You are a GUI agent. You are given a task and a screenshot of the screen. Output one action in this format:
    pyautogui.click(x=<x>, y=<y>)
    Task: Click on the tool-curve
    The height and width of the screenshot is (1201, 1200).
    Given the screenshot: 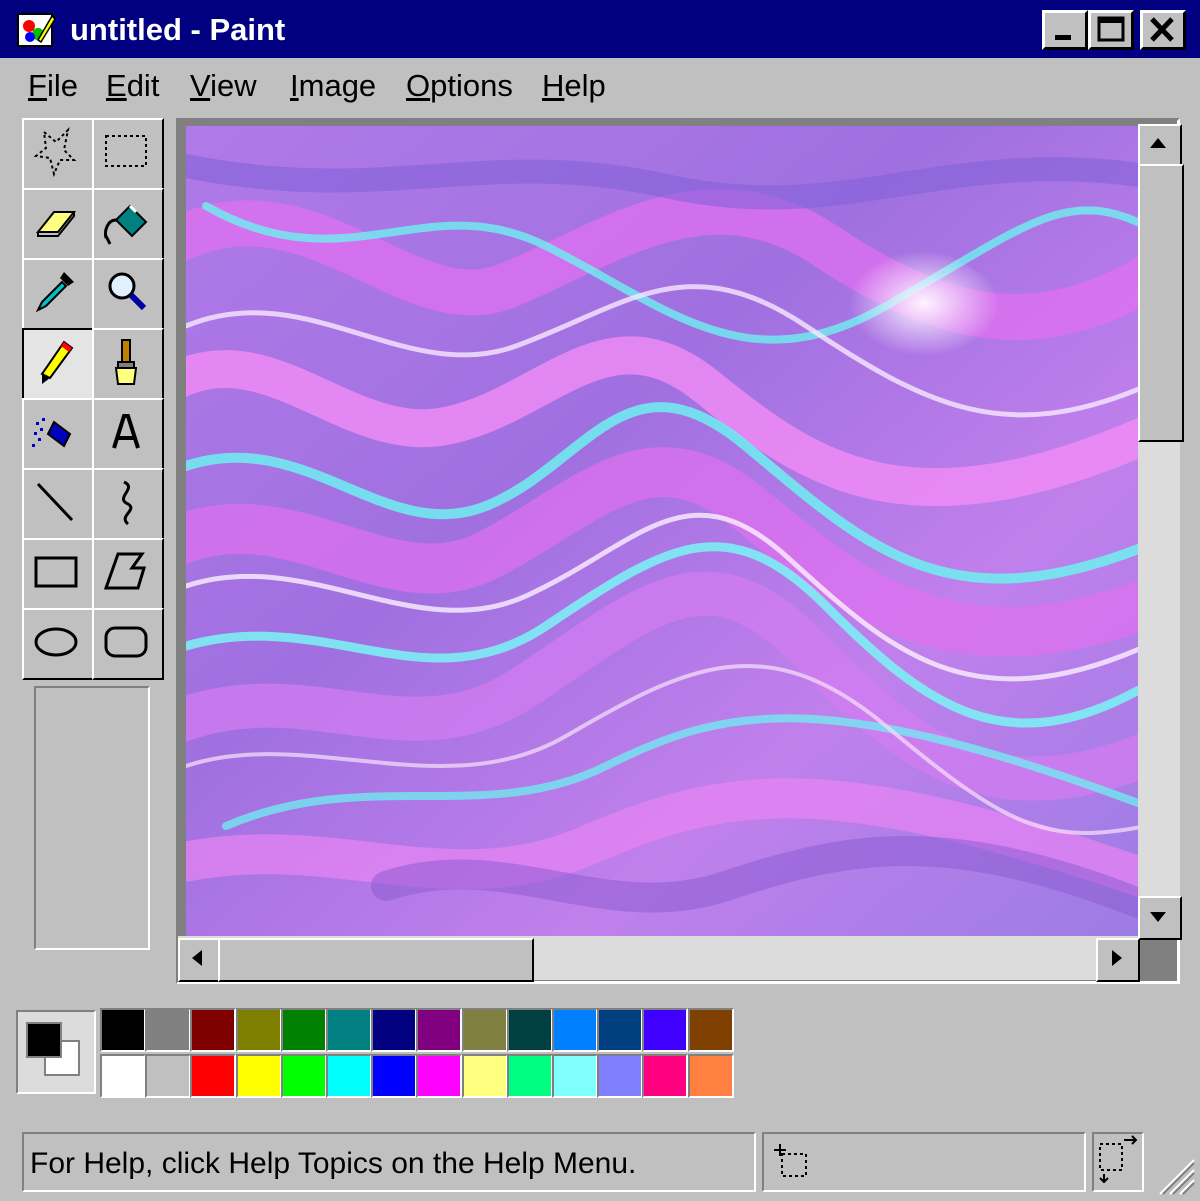 What is the action you would take?
    pyautogui.click(x=128, y=504)
    